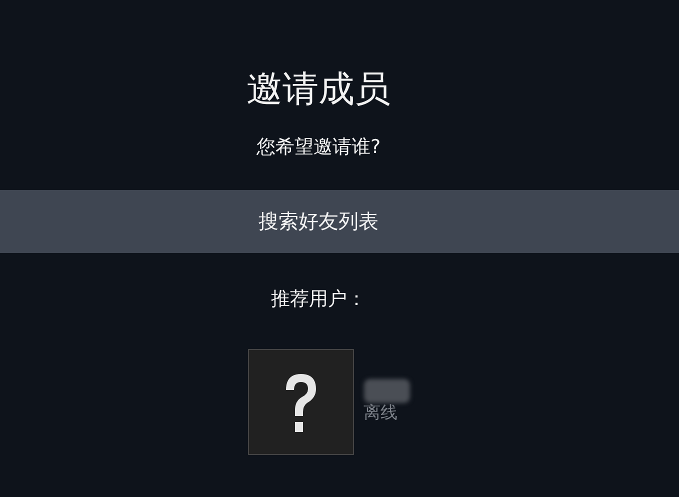  What do you see at coordinates (318, 147) in the screenshot?
I see `invite-question: 您希望邀请谁?` at bounding box center [318, 147].